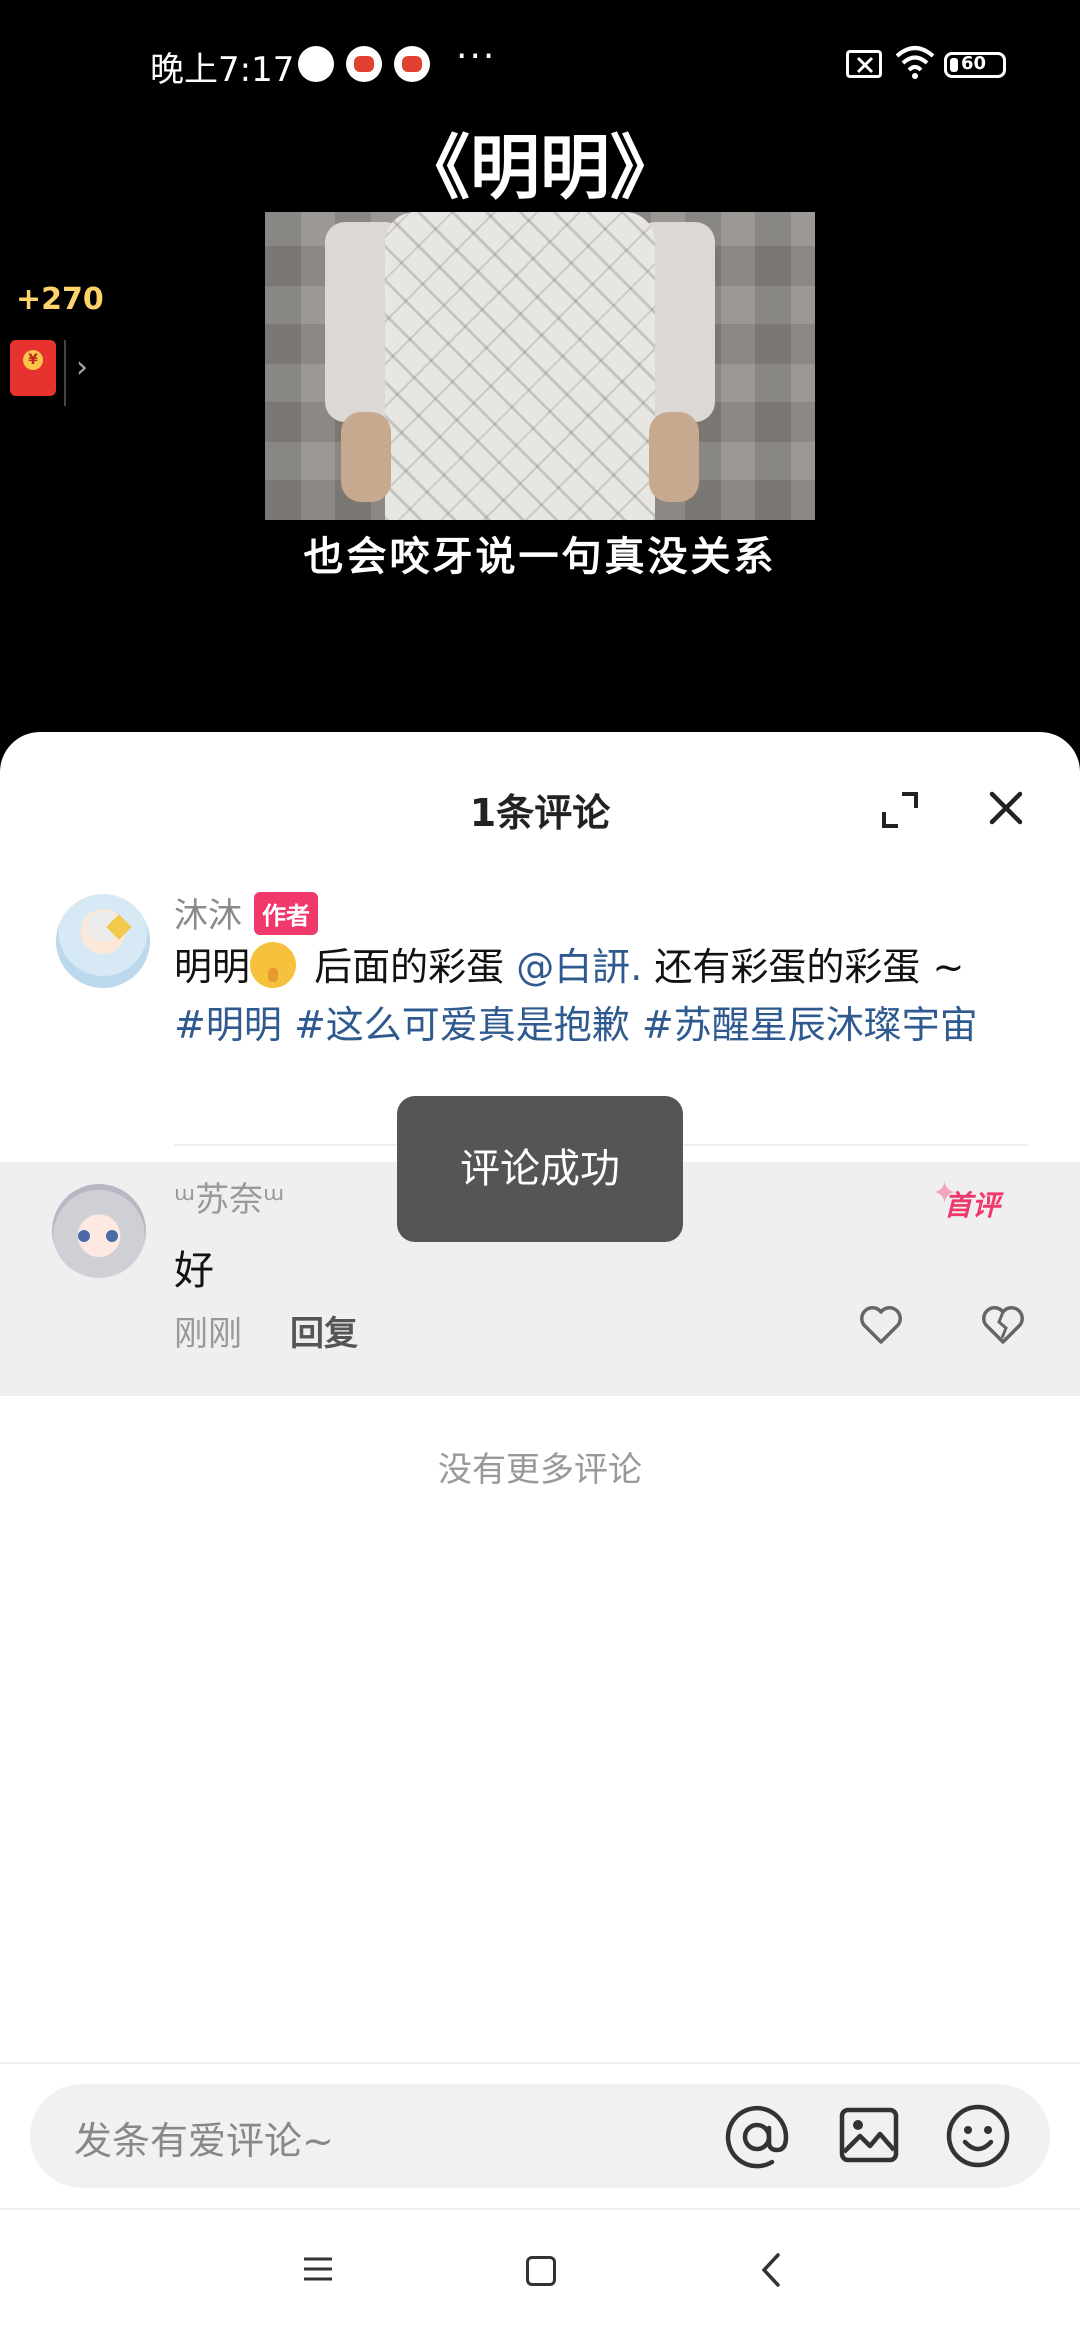 The image size is (1080, 2340). Describe the element at coordinates (579, 967) in the screenshot. I see `mention-link: @白訮.` at that location.